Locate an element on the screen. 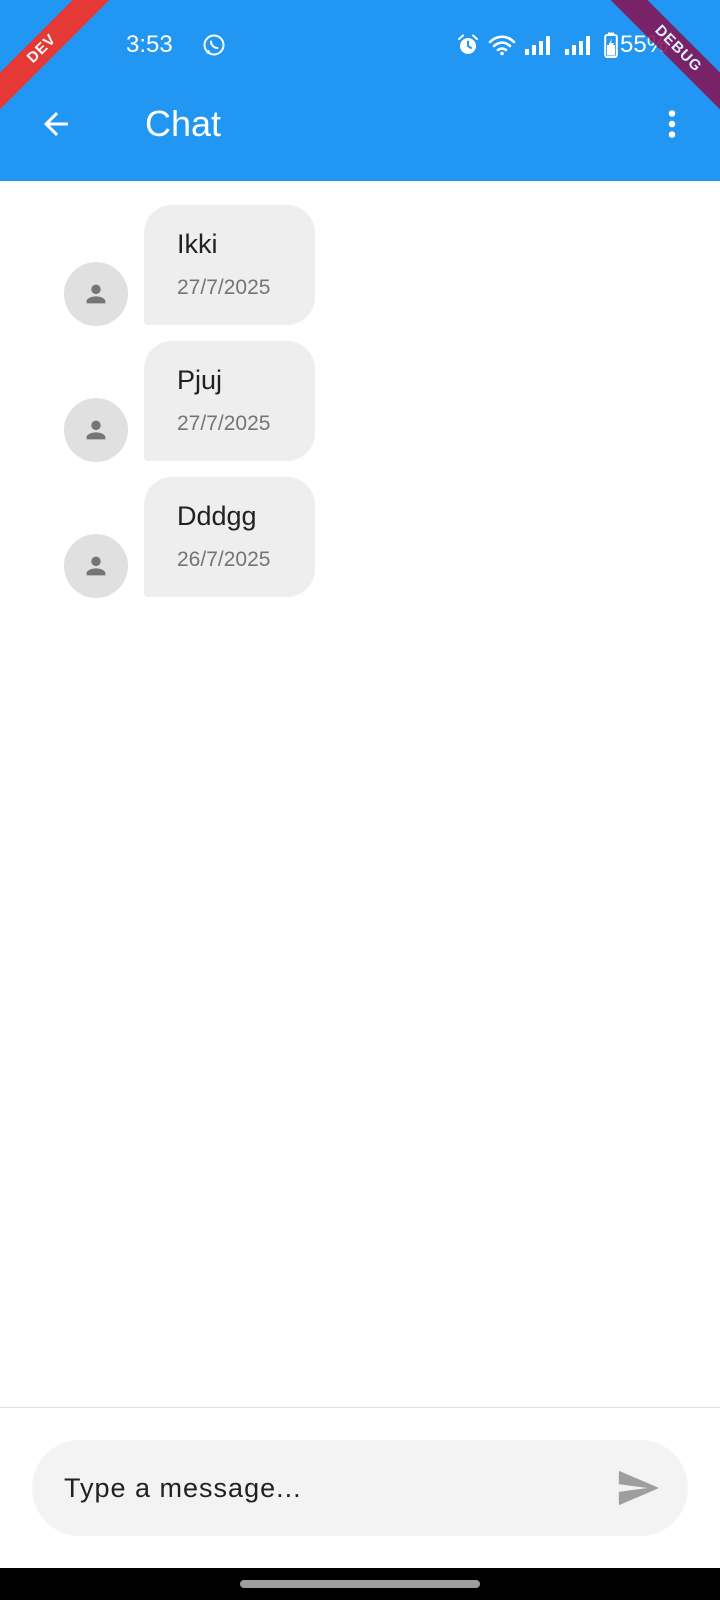 This screenshot has width=720, height=1600. arrow-back-icon is located at coordinates (56, 124).